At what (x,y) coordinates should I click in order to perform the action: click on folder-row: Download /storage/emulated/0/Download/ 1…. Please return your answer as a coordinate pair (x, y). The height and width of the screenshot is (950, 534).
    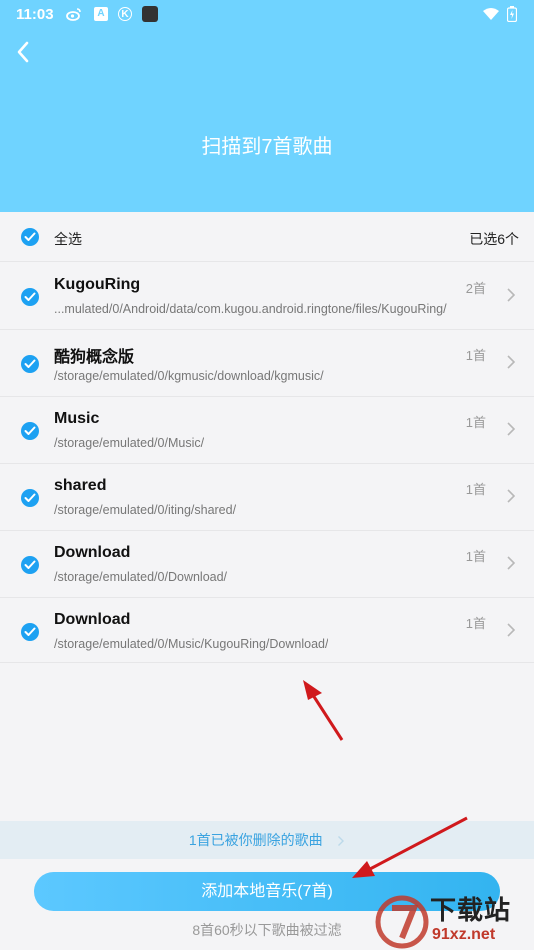
    Looking at the image, I should click on (267, 564).